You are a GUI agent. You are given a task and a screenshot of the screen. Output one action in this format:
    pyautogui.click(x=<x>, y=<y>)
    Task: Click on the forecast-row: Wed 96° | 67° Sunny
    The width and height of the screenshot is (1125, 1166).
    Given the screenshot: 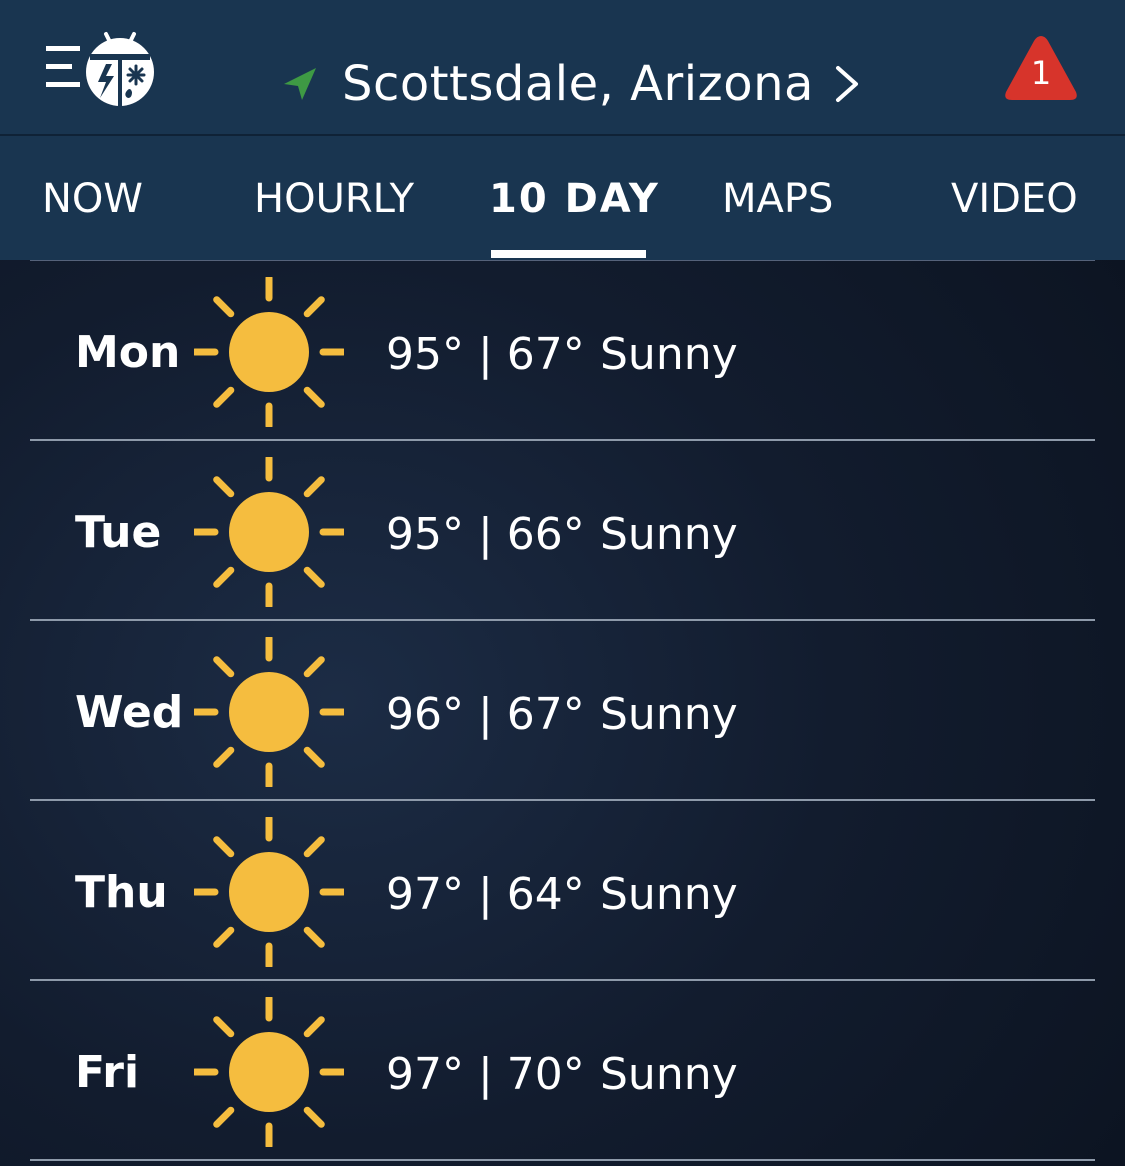 What is the action you would take?
    pyautogui.click(x=562, y=711)
    